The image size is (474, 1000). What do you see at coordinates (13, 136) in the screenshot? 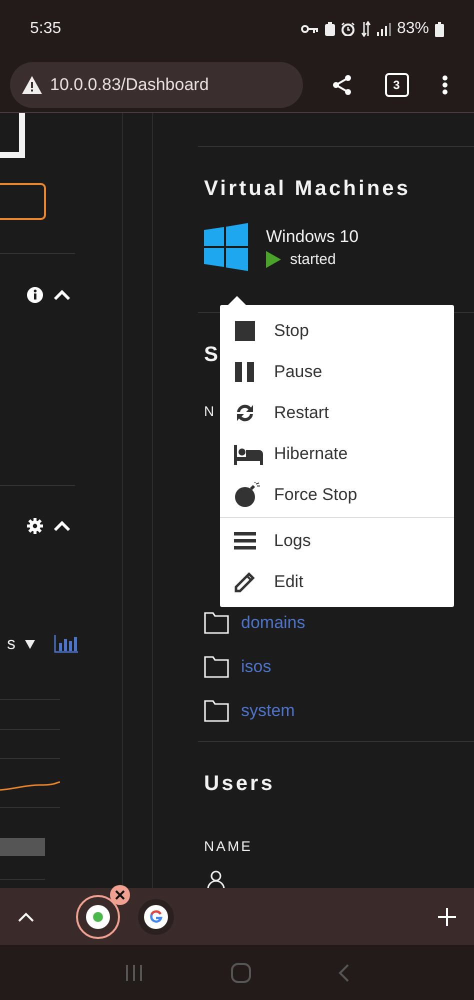
I see `bracket-drawing` at bounding box center [13, 136].